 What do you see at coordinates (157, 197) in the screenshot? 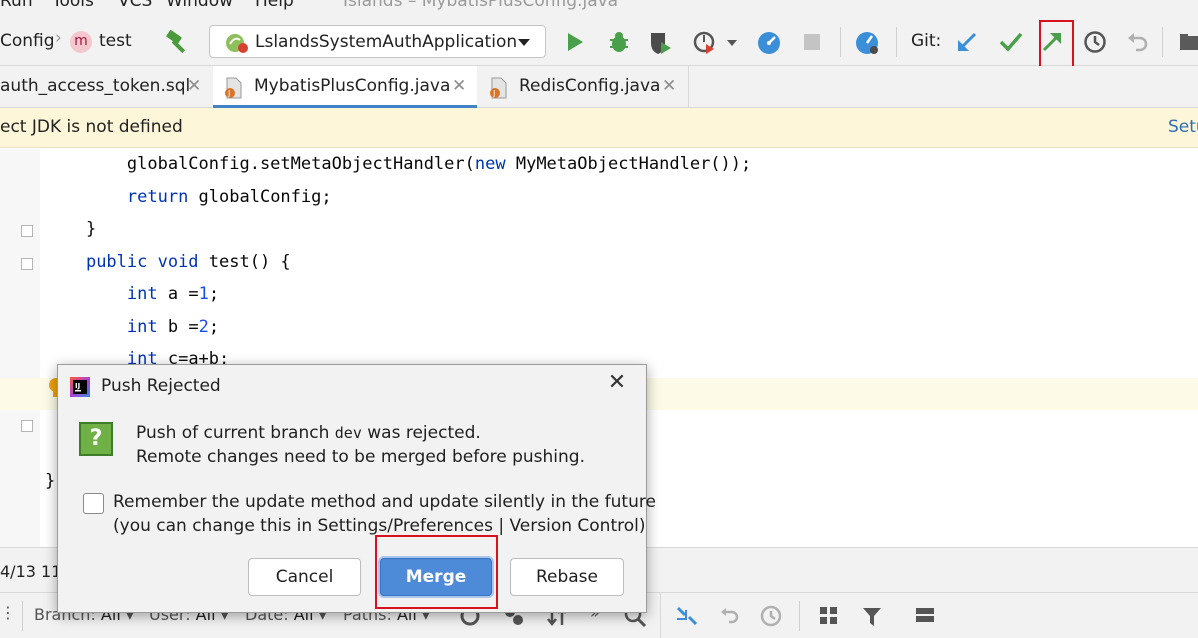
I see `code-keyword: return` at bounding box center [157, 197].